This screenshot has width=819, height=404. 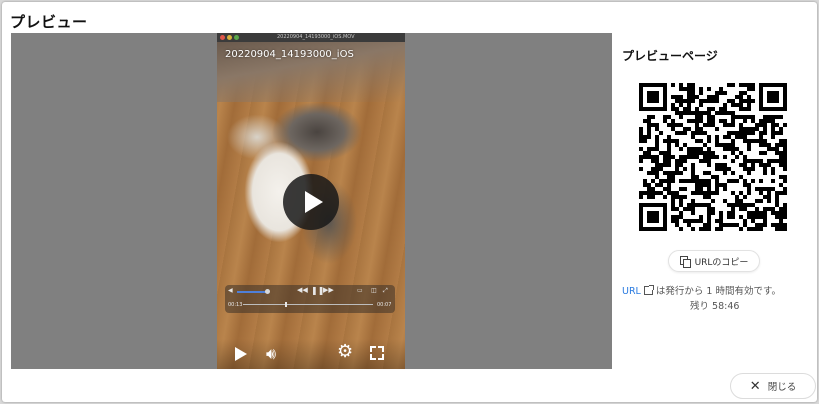 What do you see at coordinates (648, 290) in the screenshot?
I see `external-link-icon` at bounding box center [648, 290].